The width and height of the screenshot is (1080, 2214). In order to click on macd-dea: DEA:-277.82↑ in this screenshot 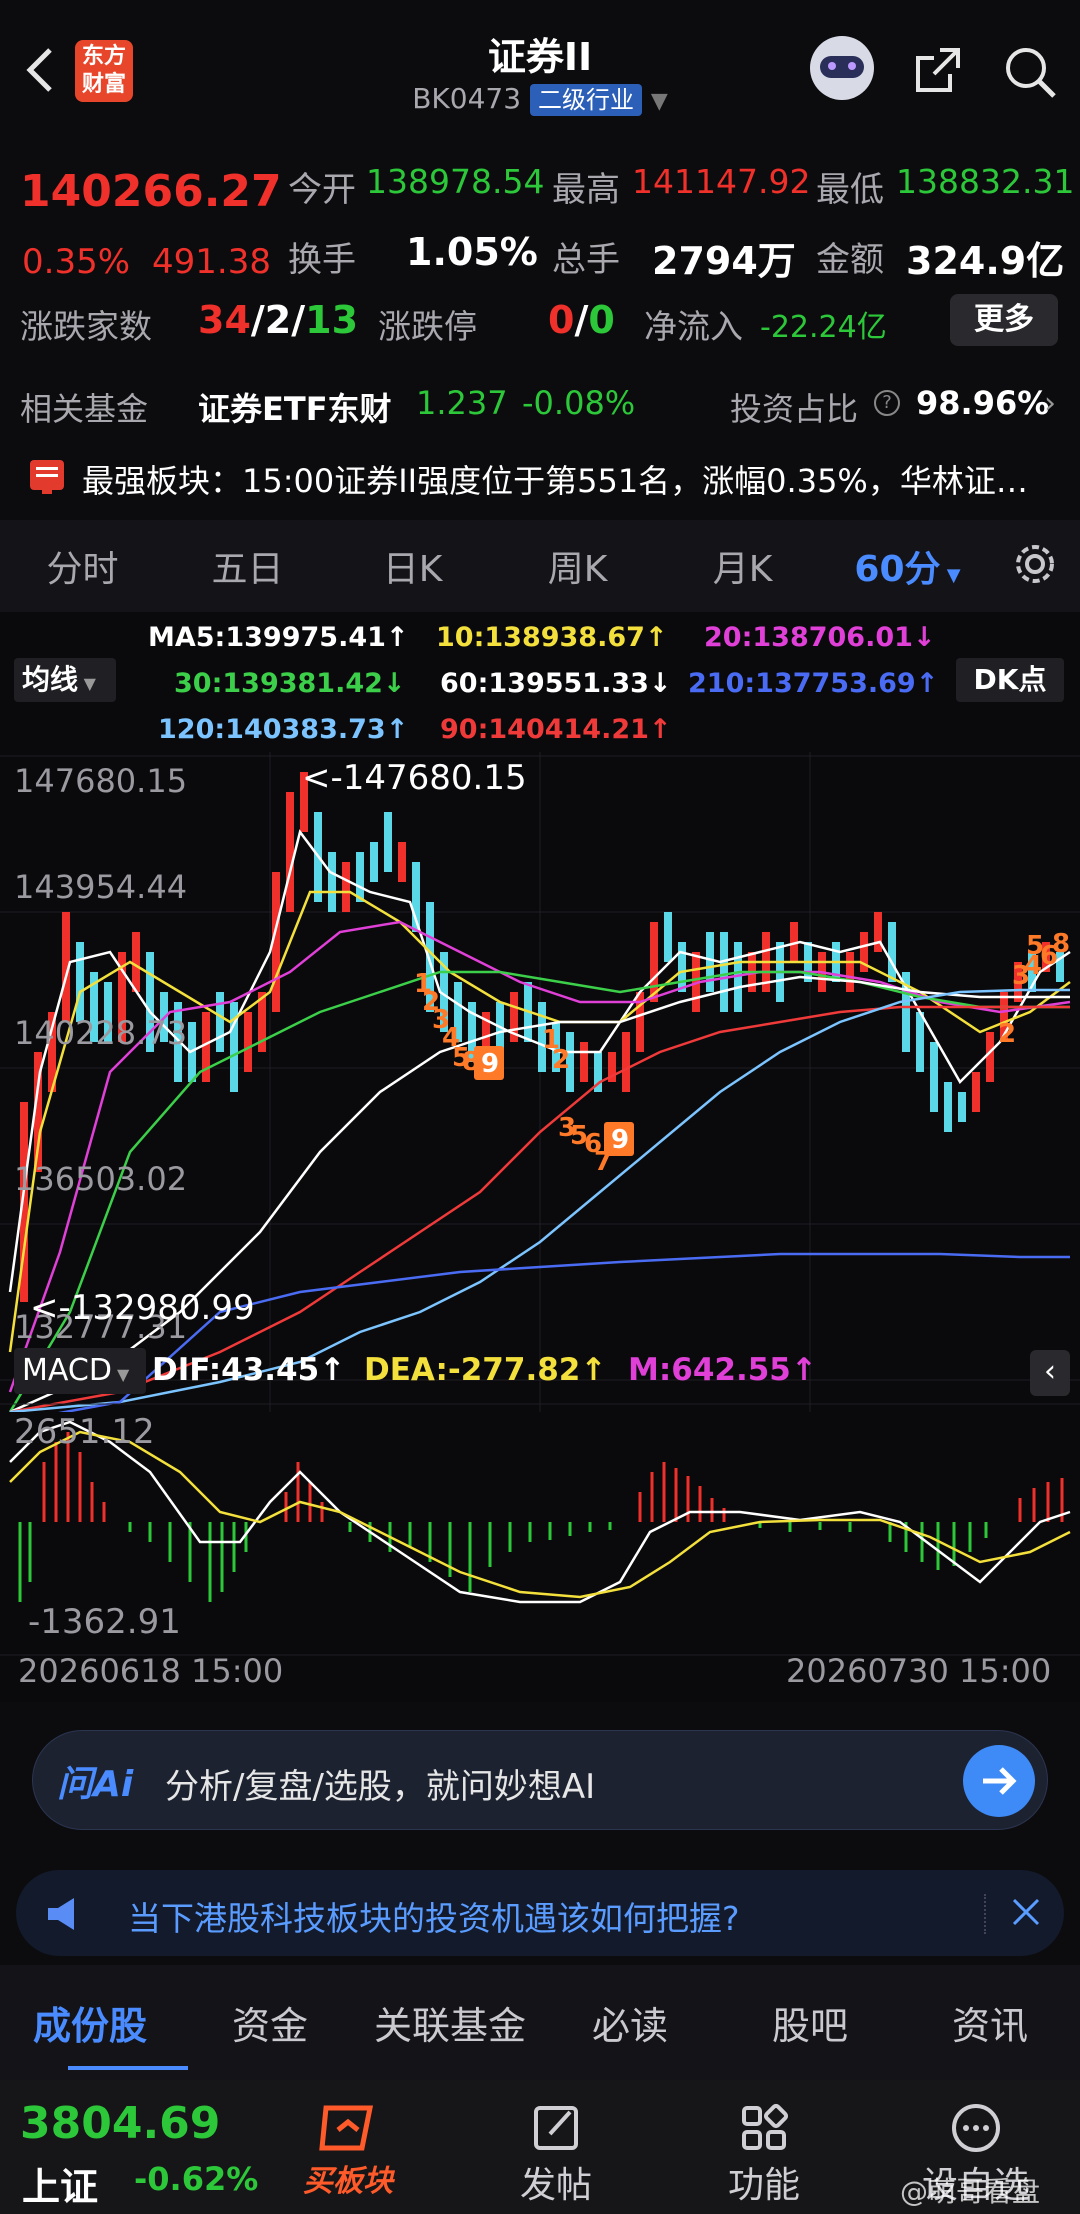, I will do `click(485, 1370)`.